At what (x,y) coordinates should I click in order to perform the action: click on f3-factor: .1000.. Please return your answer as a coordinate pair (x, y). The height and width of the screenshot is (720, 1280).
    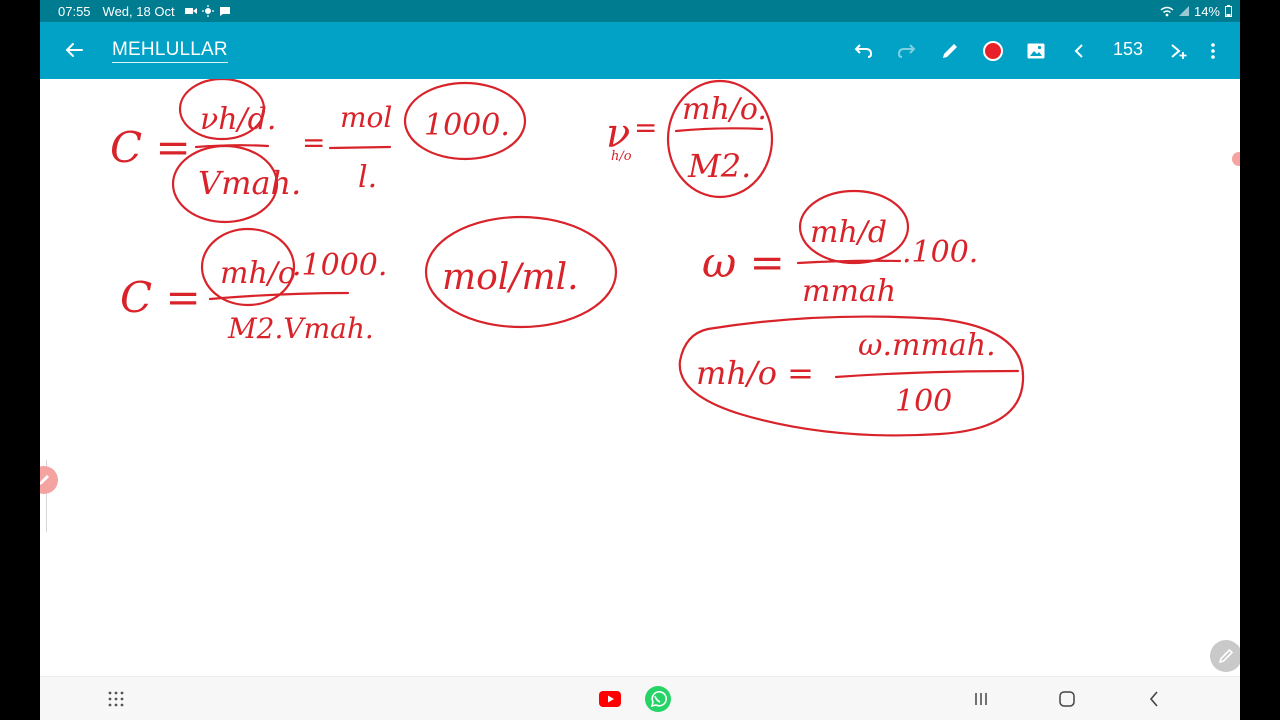
    Looking at the image, I should click on (339, 265).